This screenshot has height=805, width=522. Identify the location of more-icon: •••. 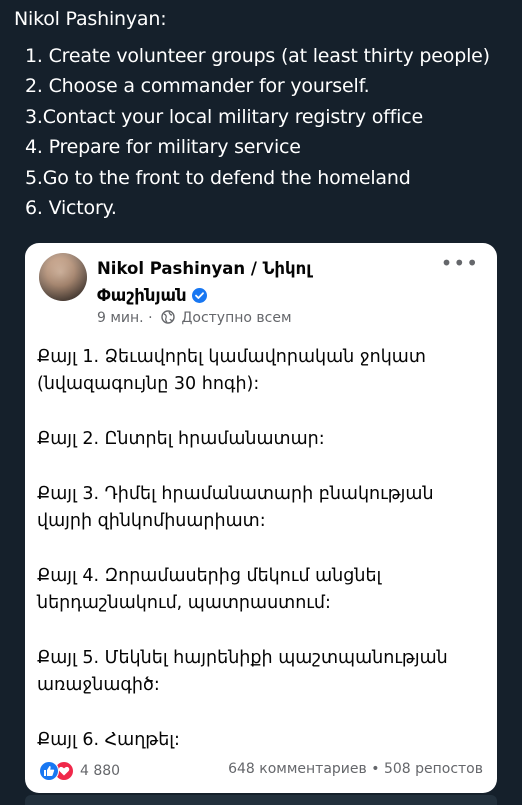
(460, 263).